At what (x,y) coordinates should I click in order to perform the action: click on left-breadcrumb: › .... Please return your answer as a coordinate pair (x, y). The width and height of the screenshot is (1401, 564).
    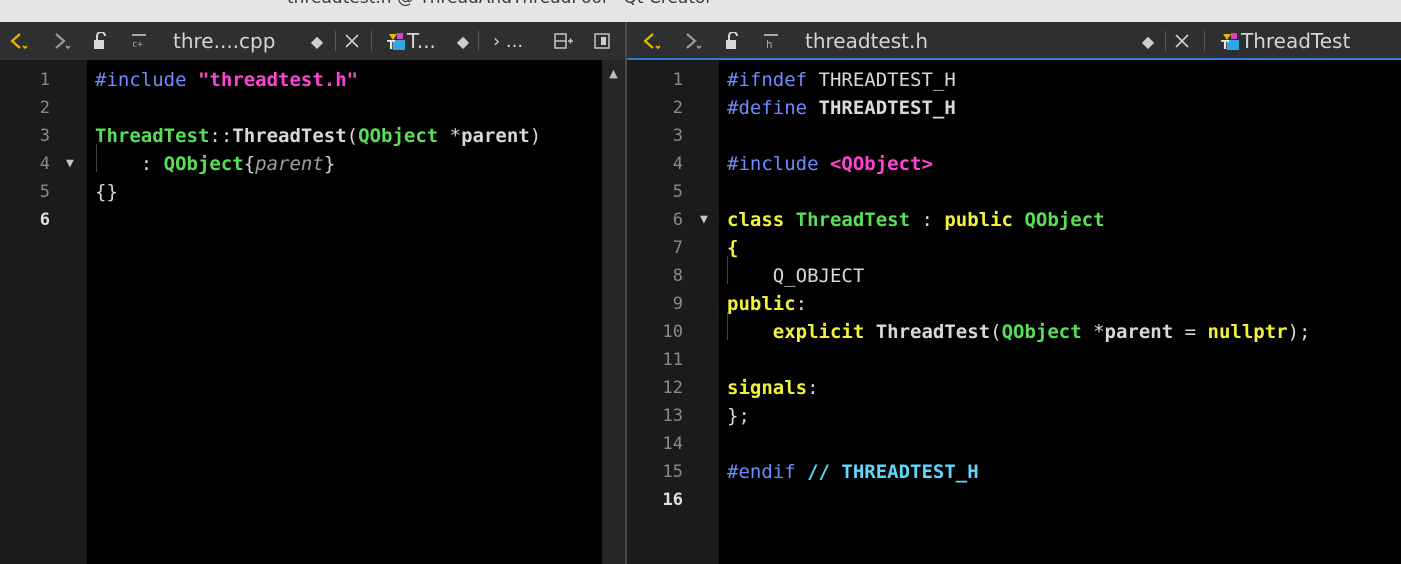
    Looking at the image, I should click on (508, 41).